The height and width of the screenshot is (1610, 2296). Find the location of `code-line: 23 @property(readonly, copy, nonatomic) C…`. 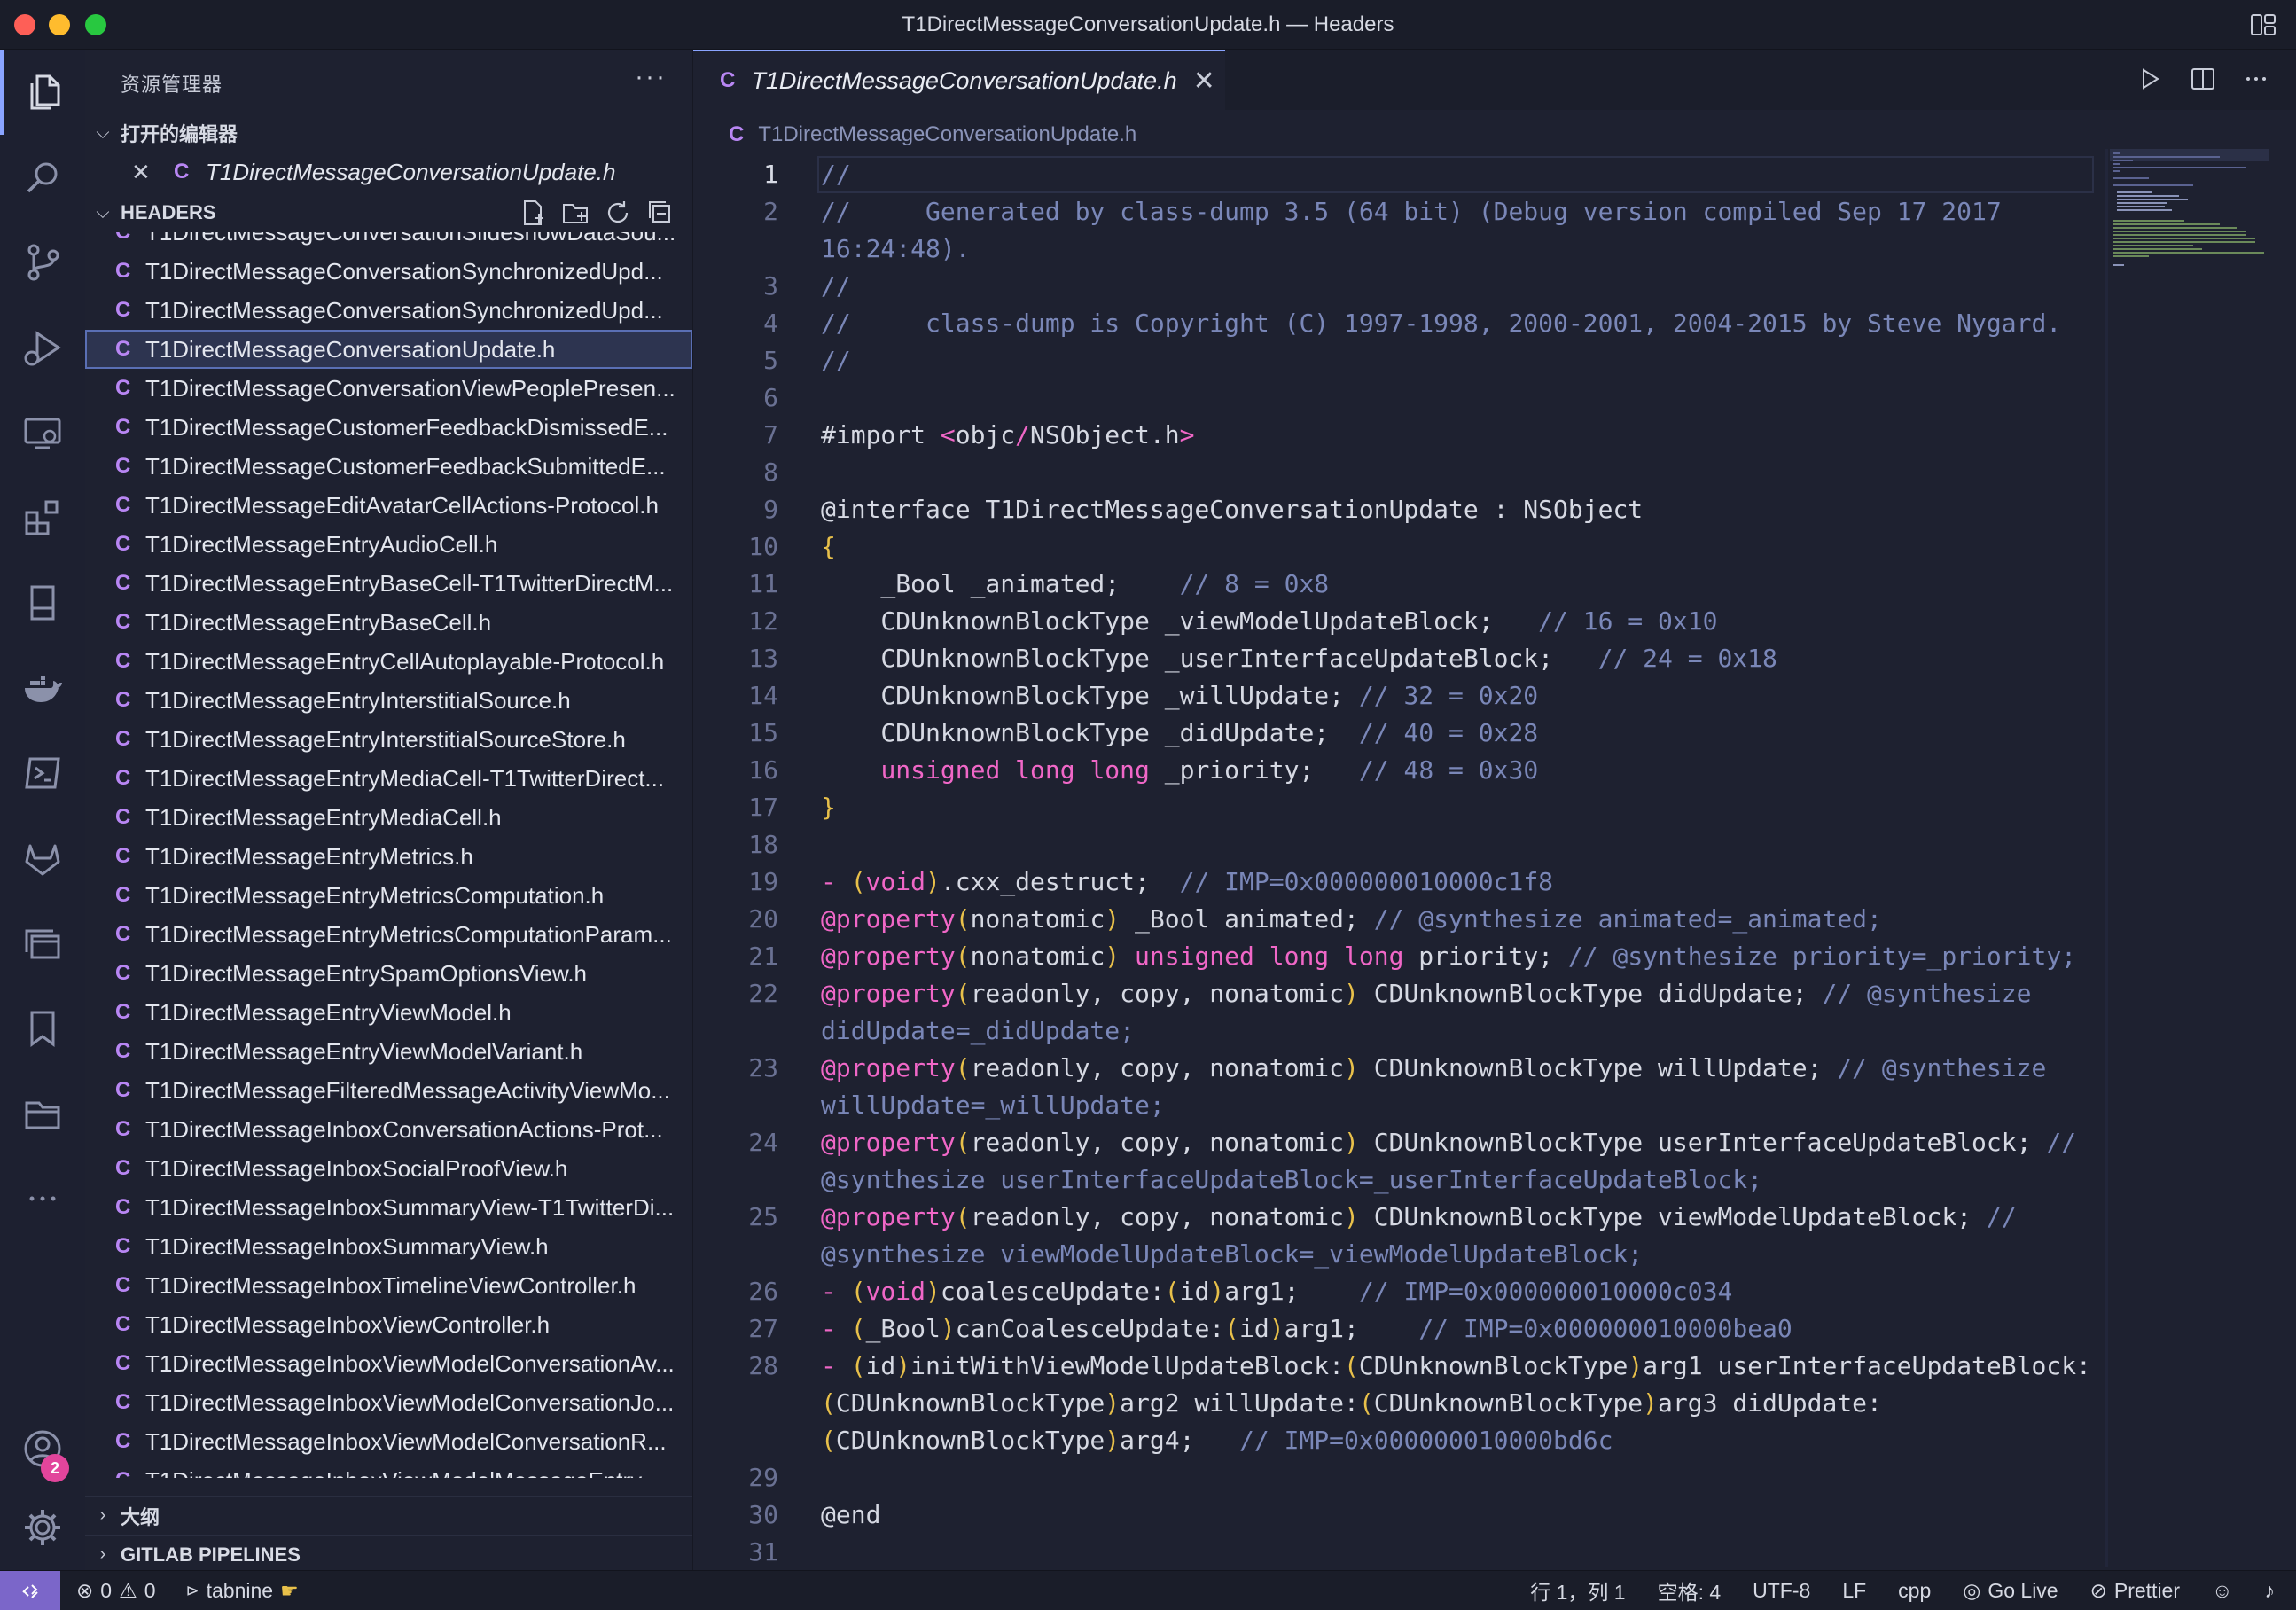

code-line: 23 @property(readonly, copy, nonatomic) C… is located at coordinates (1402, 1068).